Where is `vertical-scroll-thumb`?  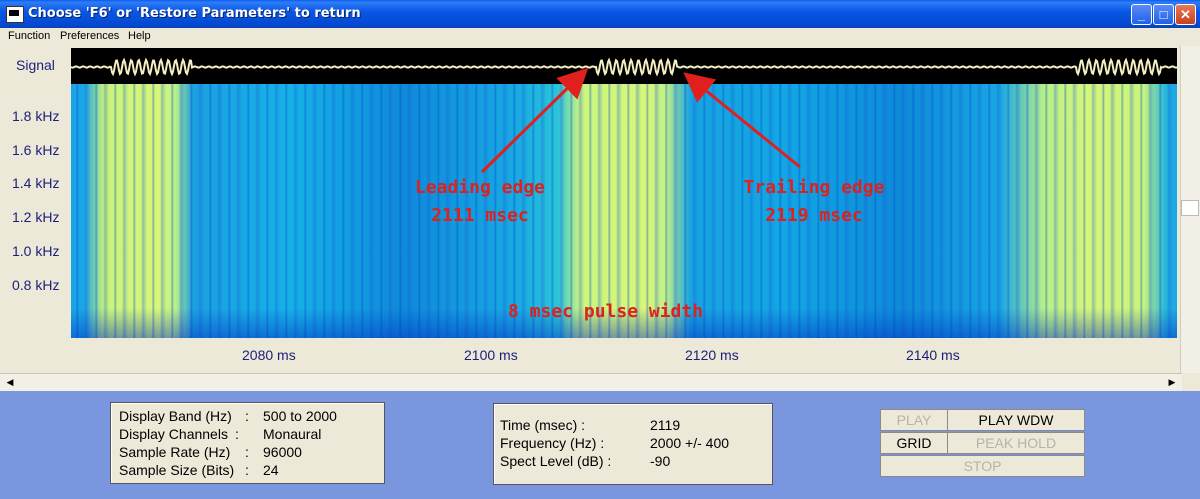
vertical-scroll-thumb is located at coordinates (1190, 208).